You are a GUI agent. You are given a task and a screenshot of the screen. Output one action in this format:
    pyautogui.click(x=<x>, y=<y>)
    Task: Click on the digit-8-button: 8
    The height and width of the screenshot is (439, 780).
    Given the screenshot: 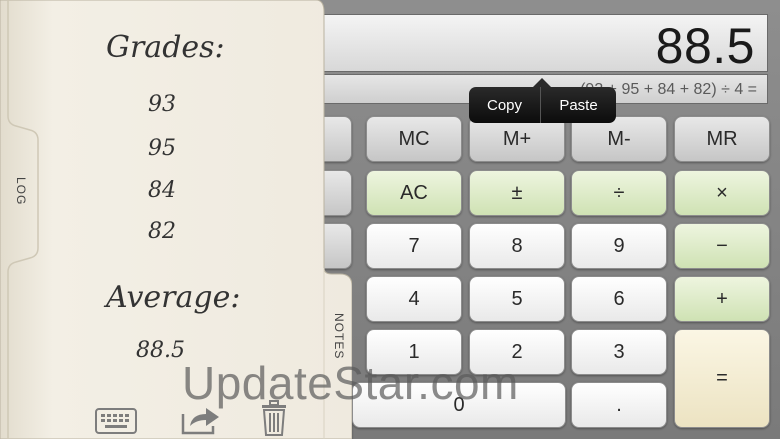 What is the action you would take?
    pyautogui.click(x=517, y=246)
    